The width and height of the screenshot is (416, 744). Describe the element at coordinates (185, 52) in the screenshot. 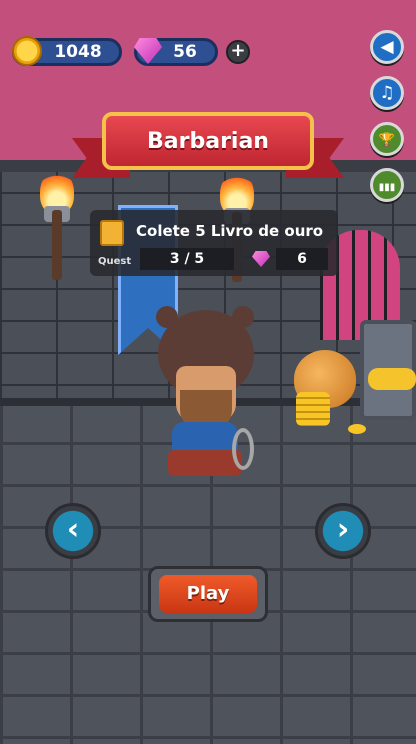

I see `gem-amount: 56` at that location.